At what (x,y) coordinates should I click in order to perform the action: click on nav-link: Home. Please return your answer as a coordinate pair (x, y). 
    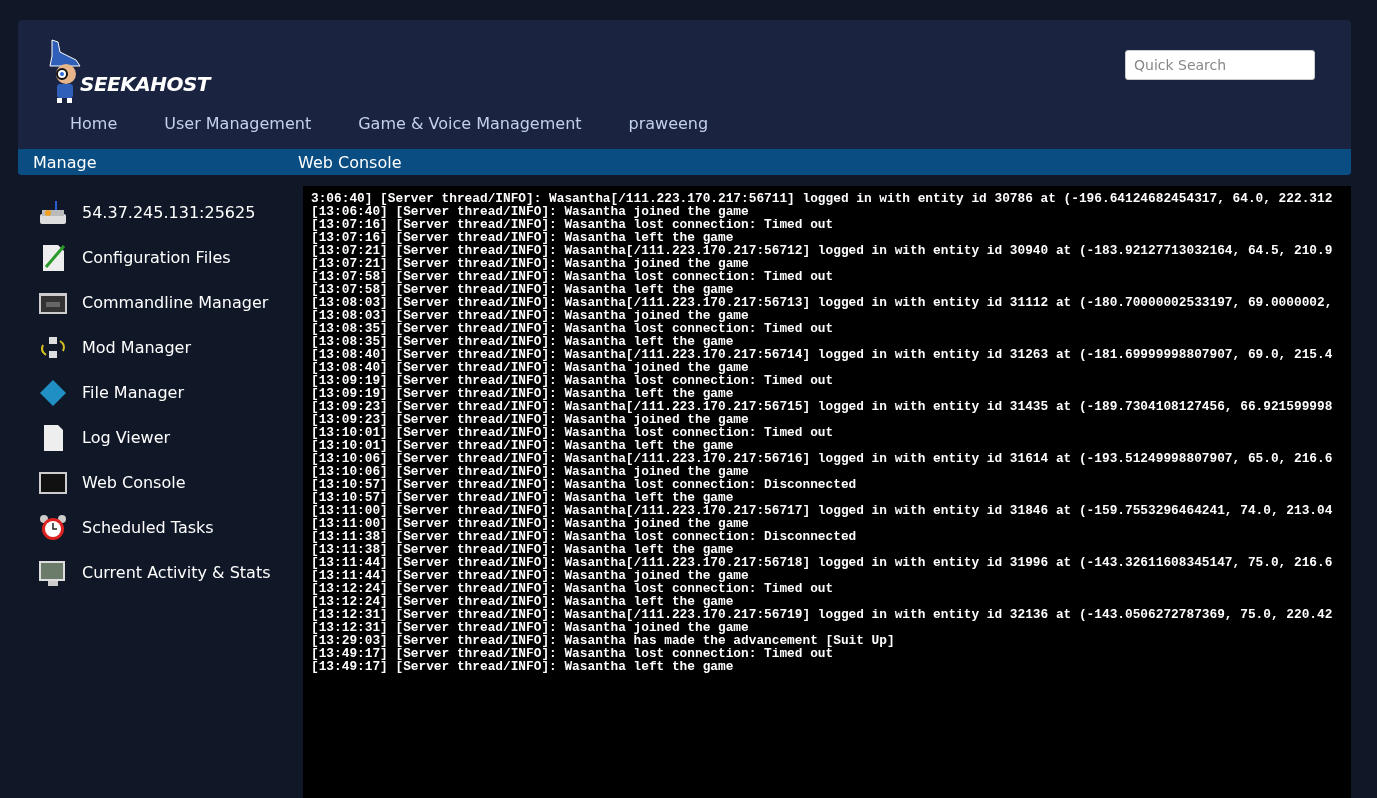
    Looking at the image, I should click on (105, 123).